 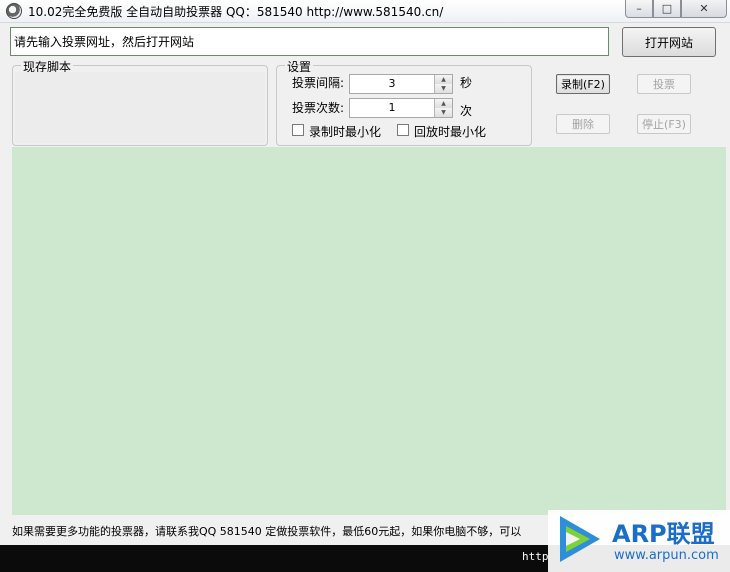 What do you see at coordinates (666, 555) in the screenshot?
I see `watermark-site: www.arpun.com` at bounding box center [666, 555].